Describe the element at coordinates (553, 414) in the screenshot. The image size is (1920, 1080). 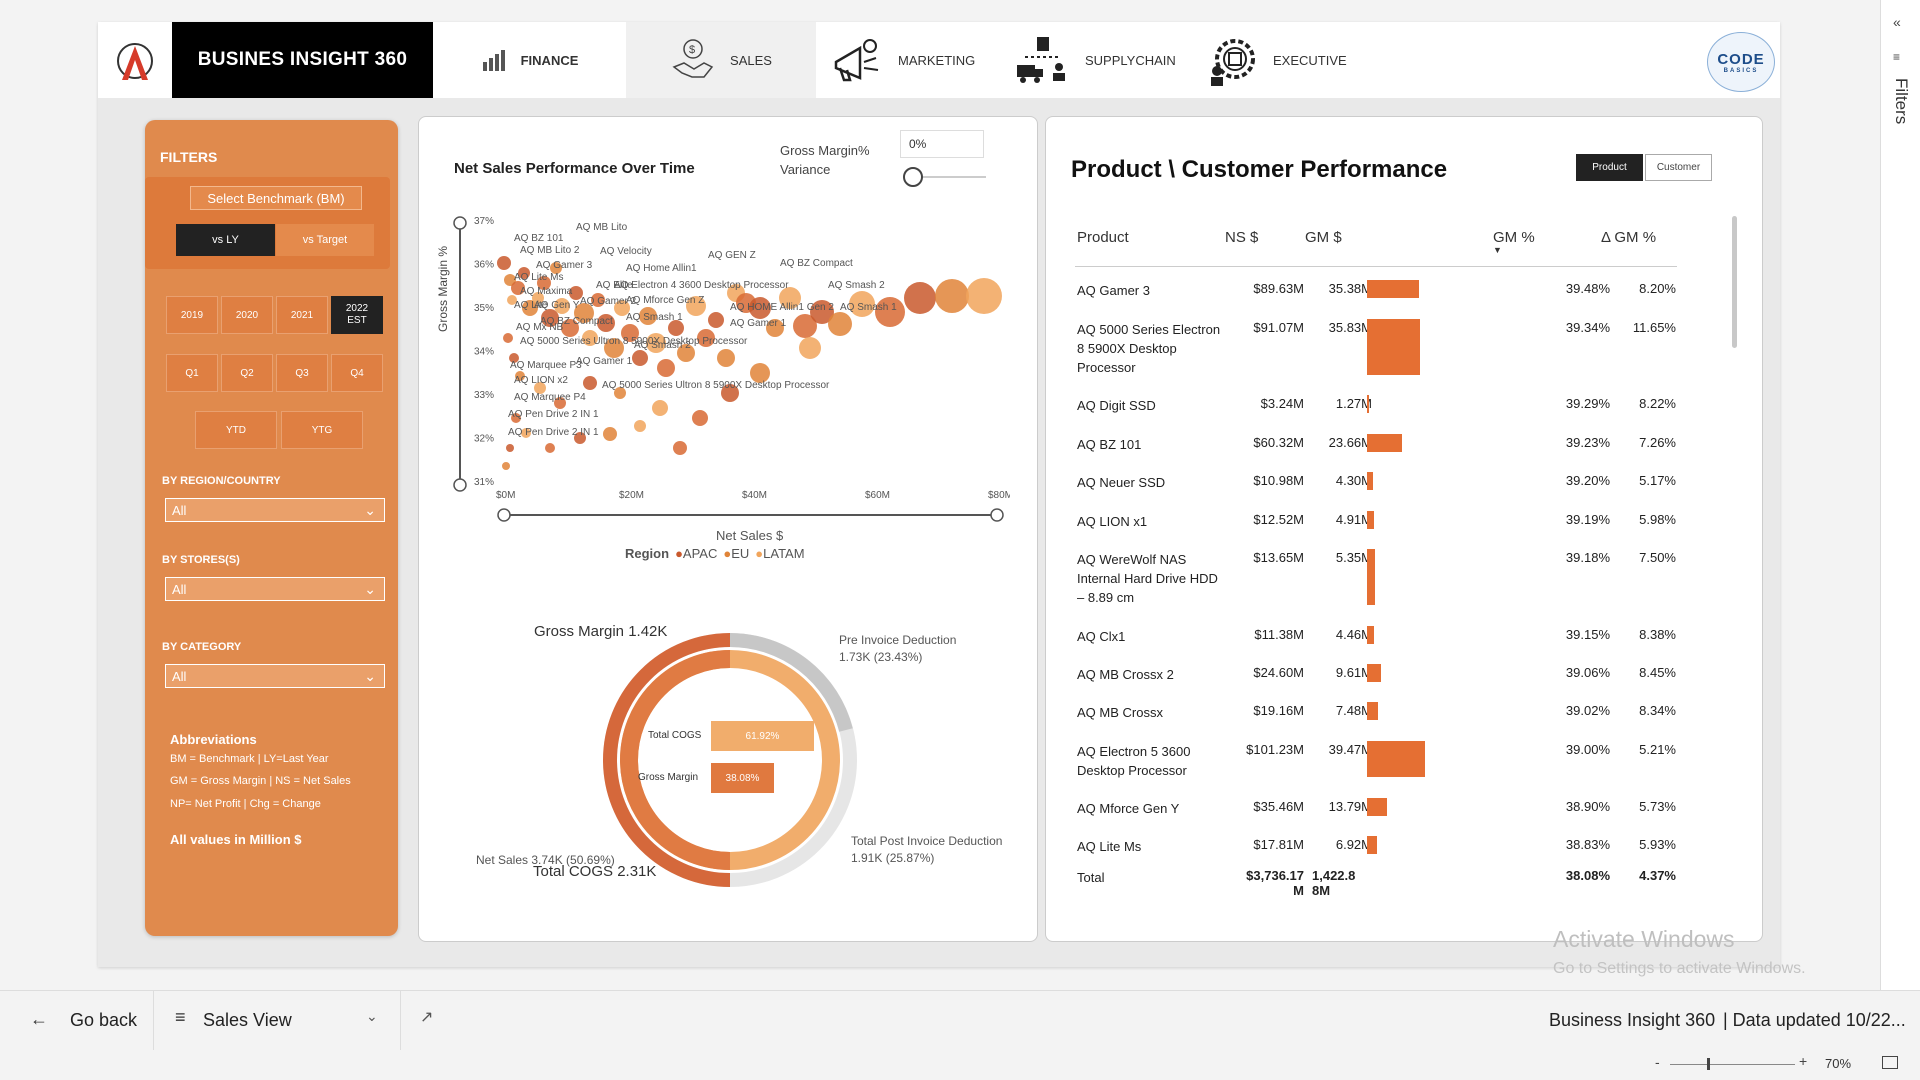
I see `scatter-point-label: AQ Pen Drive 2 IN 1` at that location.